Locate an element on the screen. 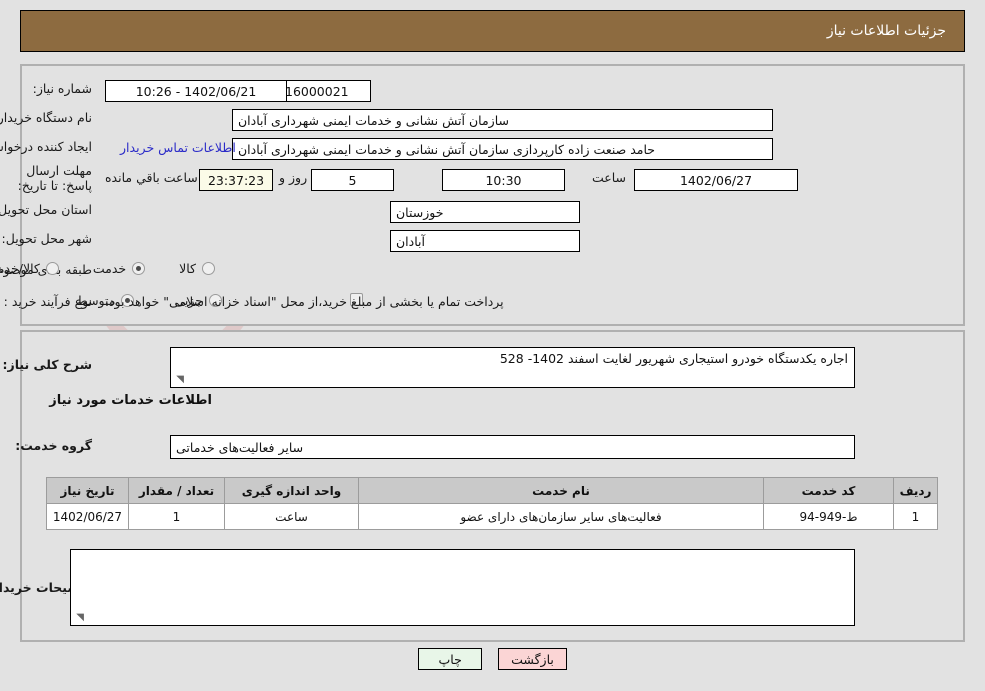 This screenshot has width=985, height=691. back-button: بازگشت is located at coordinates (532, 659).